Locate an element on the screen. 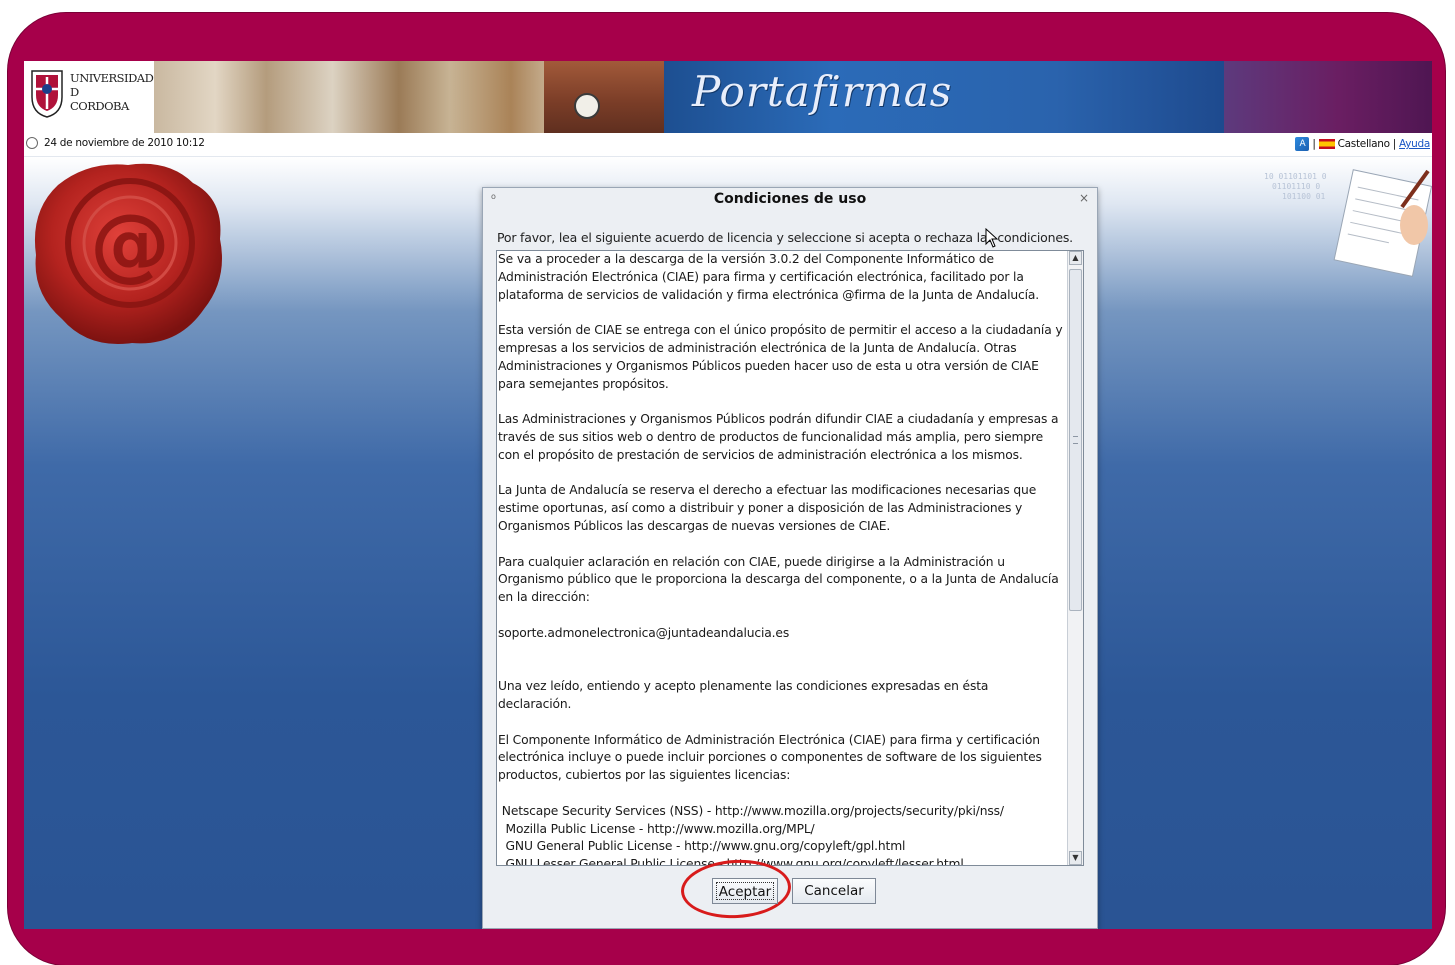  wax-seal-icon: @ is located at coordinates (128, 253).